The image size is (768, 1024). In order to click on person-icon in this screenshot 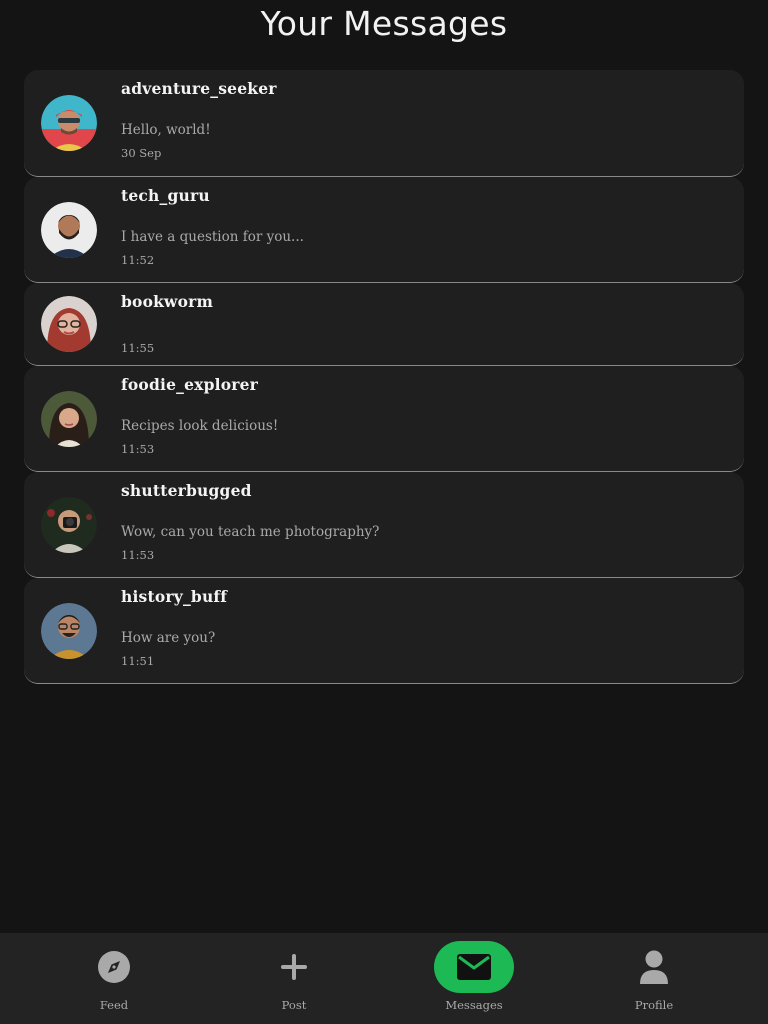, I will do `click(654, 967)`.